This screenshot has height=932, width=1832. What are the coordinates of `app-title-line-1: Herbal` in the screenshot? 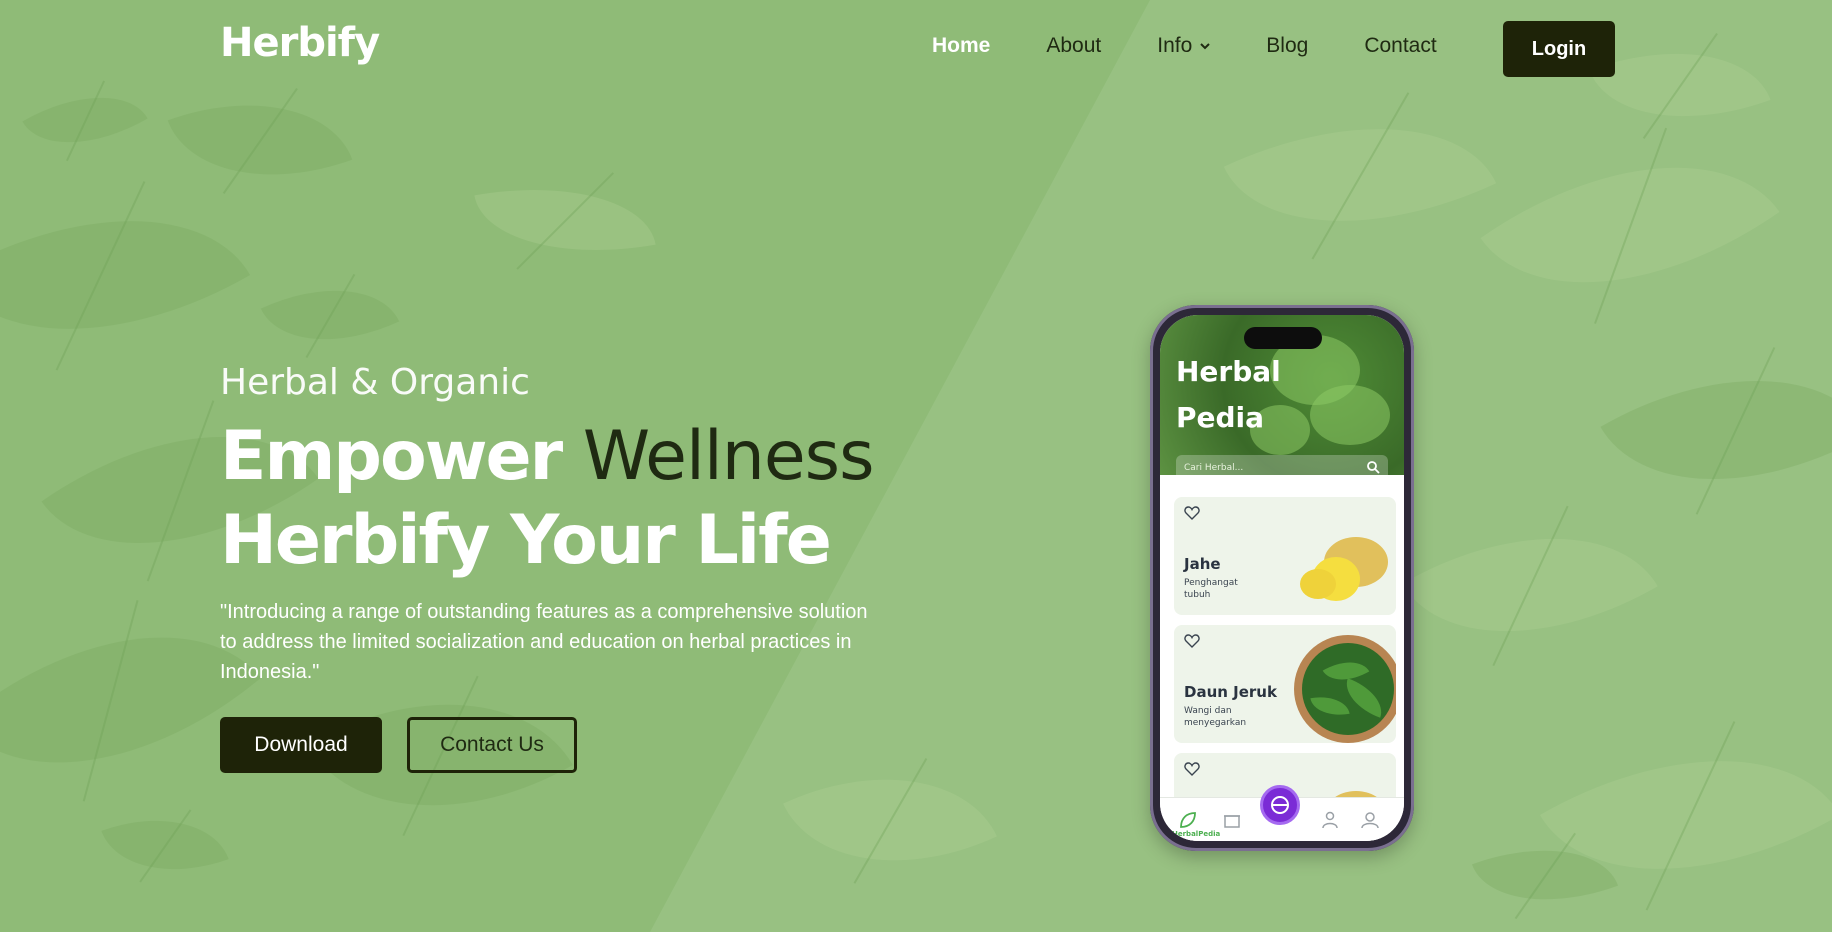 It's located at (1228, 371).